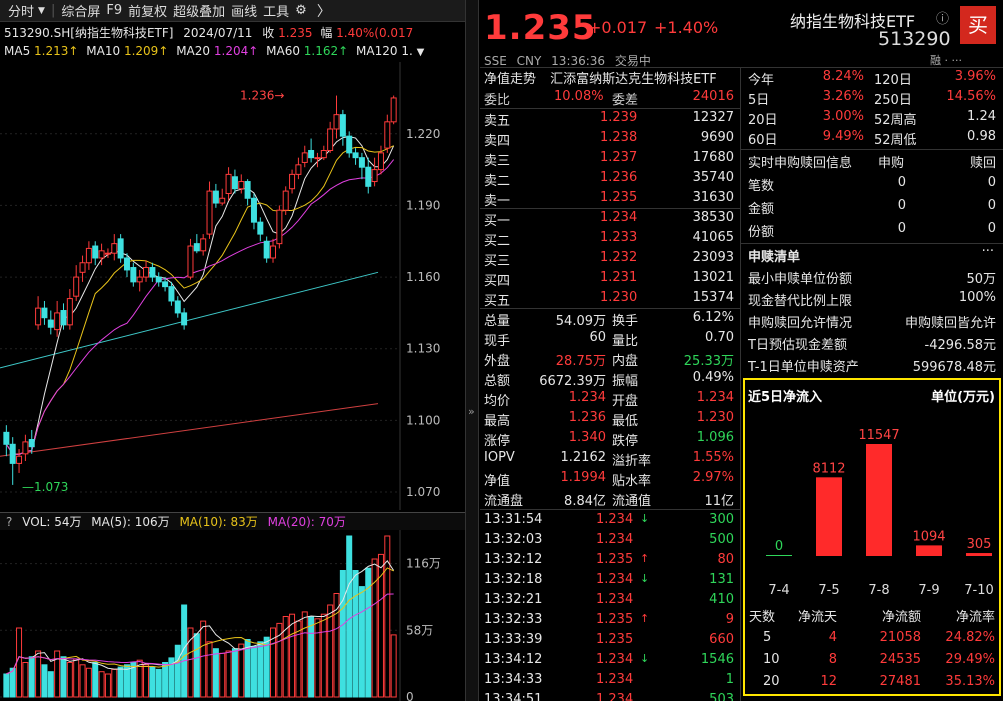  What do you see at coordinates (114, 10) in the screenshot?
I see `toolbar-item-f9: F9` at bounding box center [114, 10].